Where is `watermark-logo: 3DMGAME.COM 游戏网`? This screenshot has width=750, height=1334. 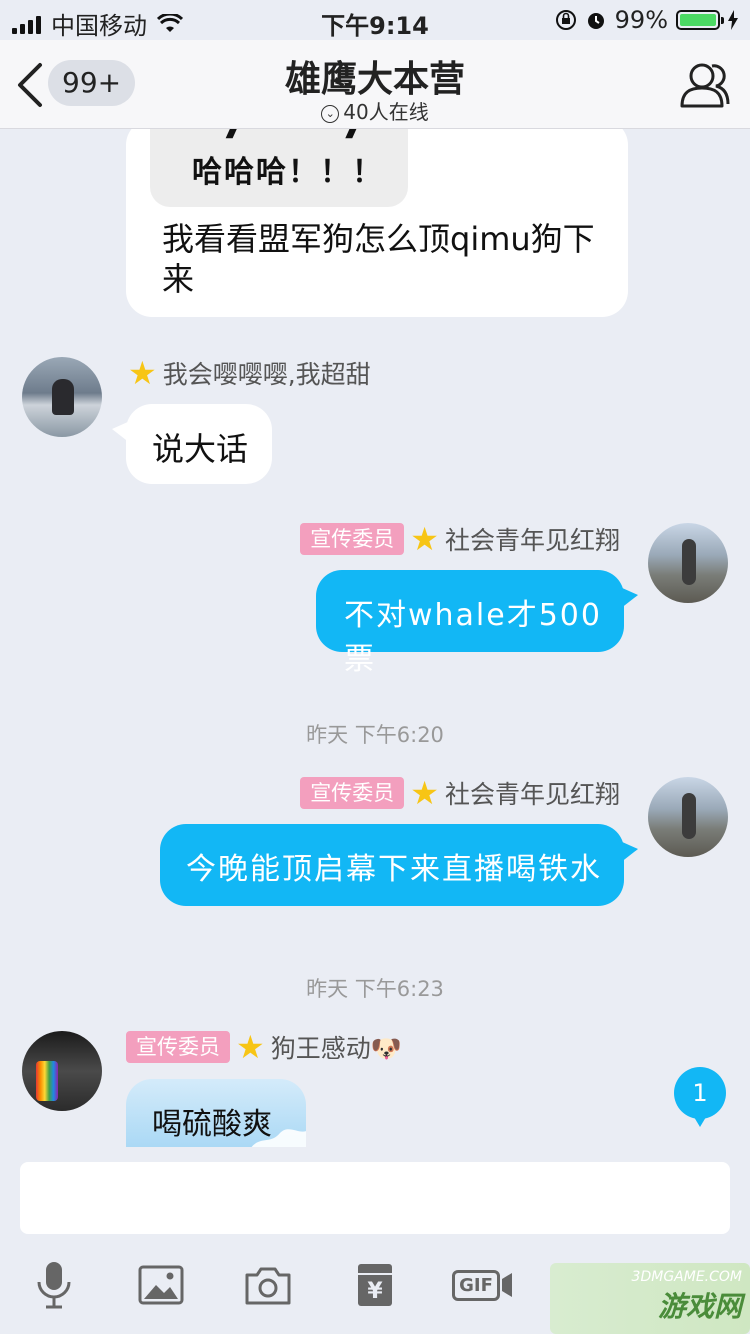 watermark-logo: 3DMGAME.COM 游戏网 is located at coordinates (650, 1298).